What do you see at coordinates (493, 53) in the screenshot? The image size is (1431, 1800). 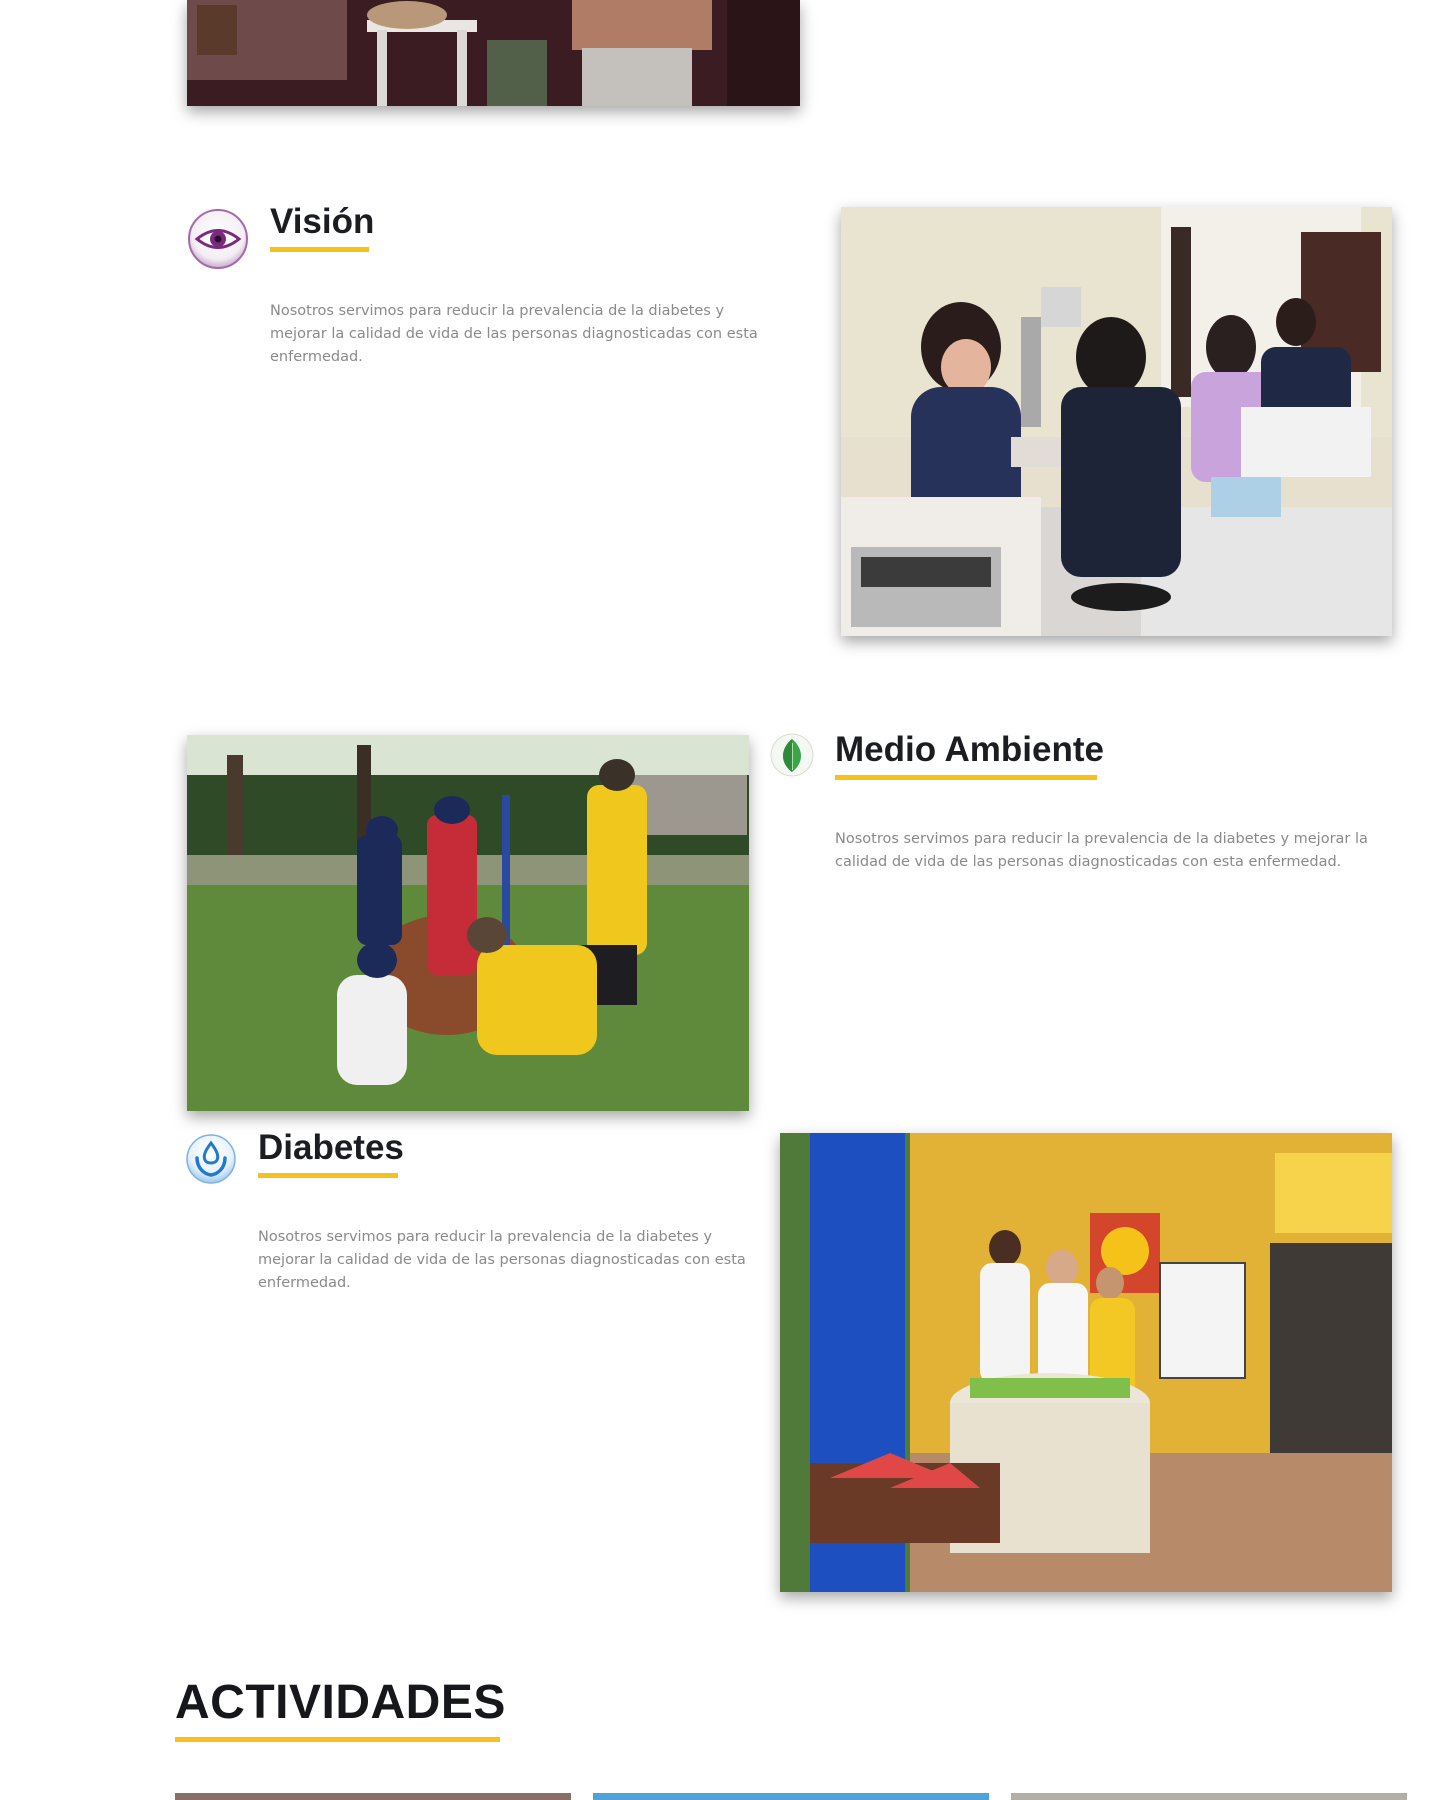 I see `top-partial-photo` at bounding box center [493, 53].